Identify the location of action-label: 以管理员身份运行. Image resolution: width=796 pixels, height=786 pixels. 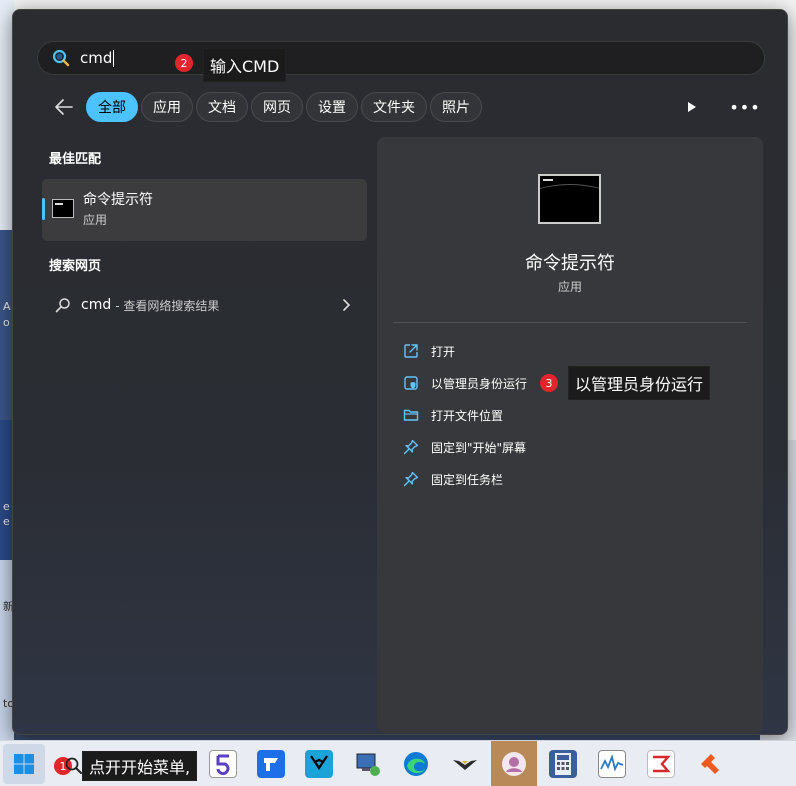
(479, 383).